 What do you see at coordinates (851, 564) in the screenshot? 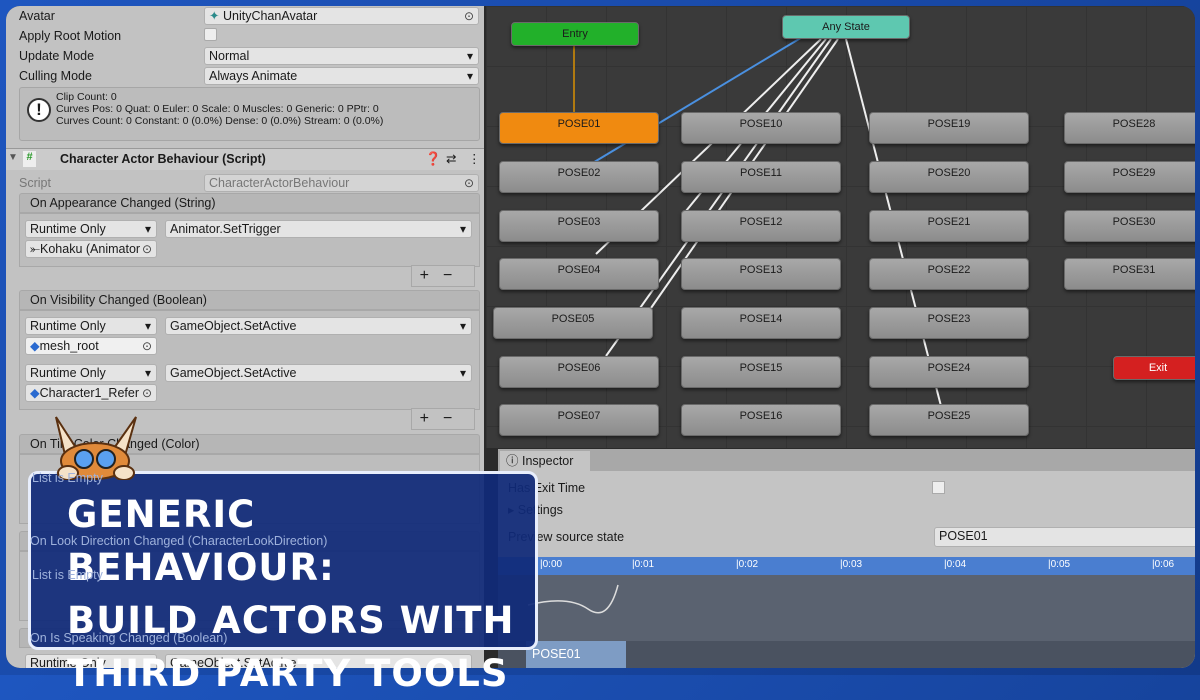
I see `timeline-tick: |0:03` at bounding box center [851, 564].